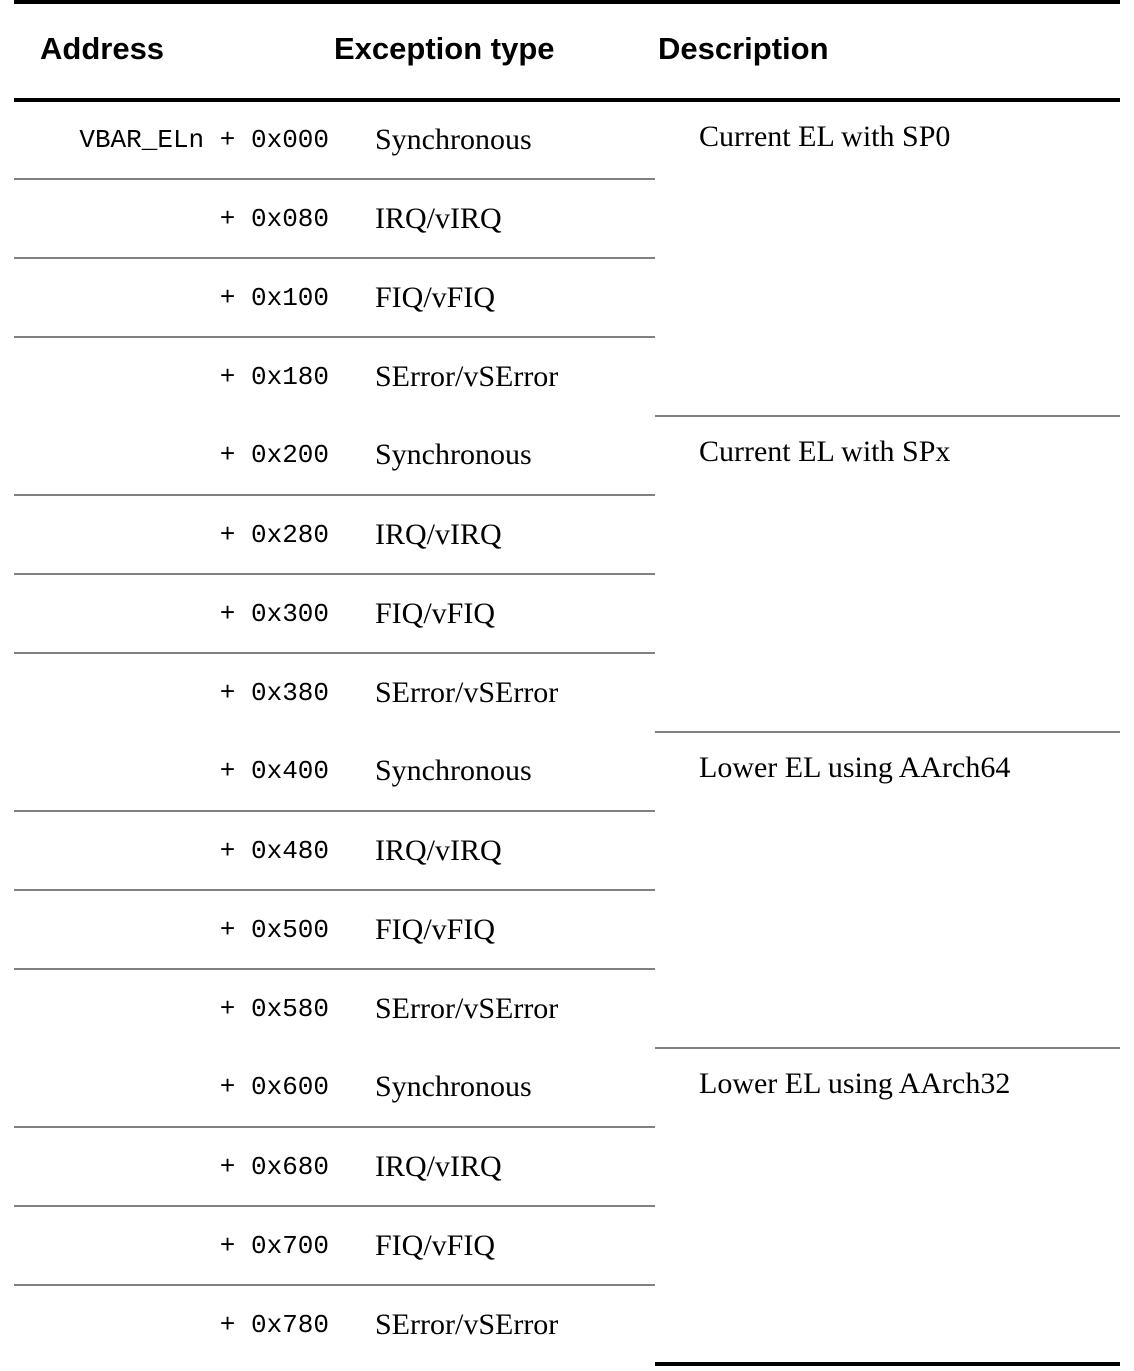 The image size is (1134, 1371). I want to click on address-offset: + 0x180, so click(274, 377).